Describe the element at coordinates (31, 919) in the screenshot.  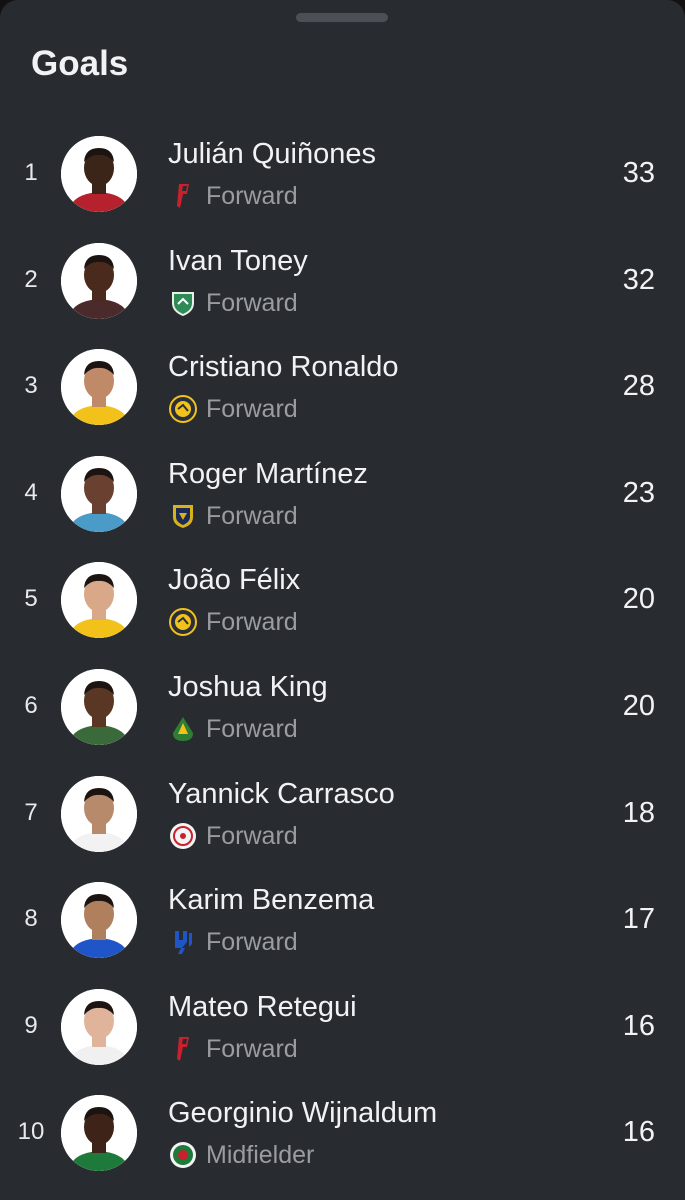
I see `player-rank: 8` at that location.